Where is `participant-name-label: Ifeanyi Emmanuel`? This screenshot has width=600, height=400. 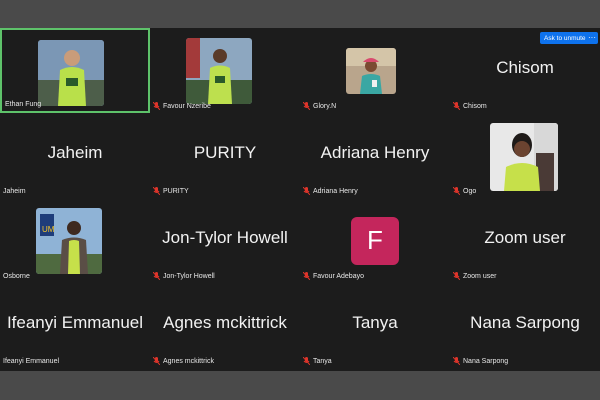
participant-name-label: Ifeanyi Emmanuel is located at coordinates (31, 361).